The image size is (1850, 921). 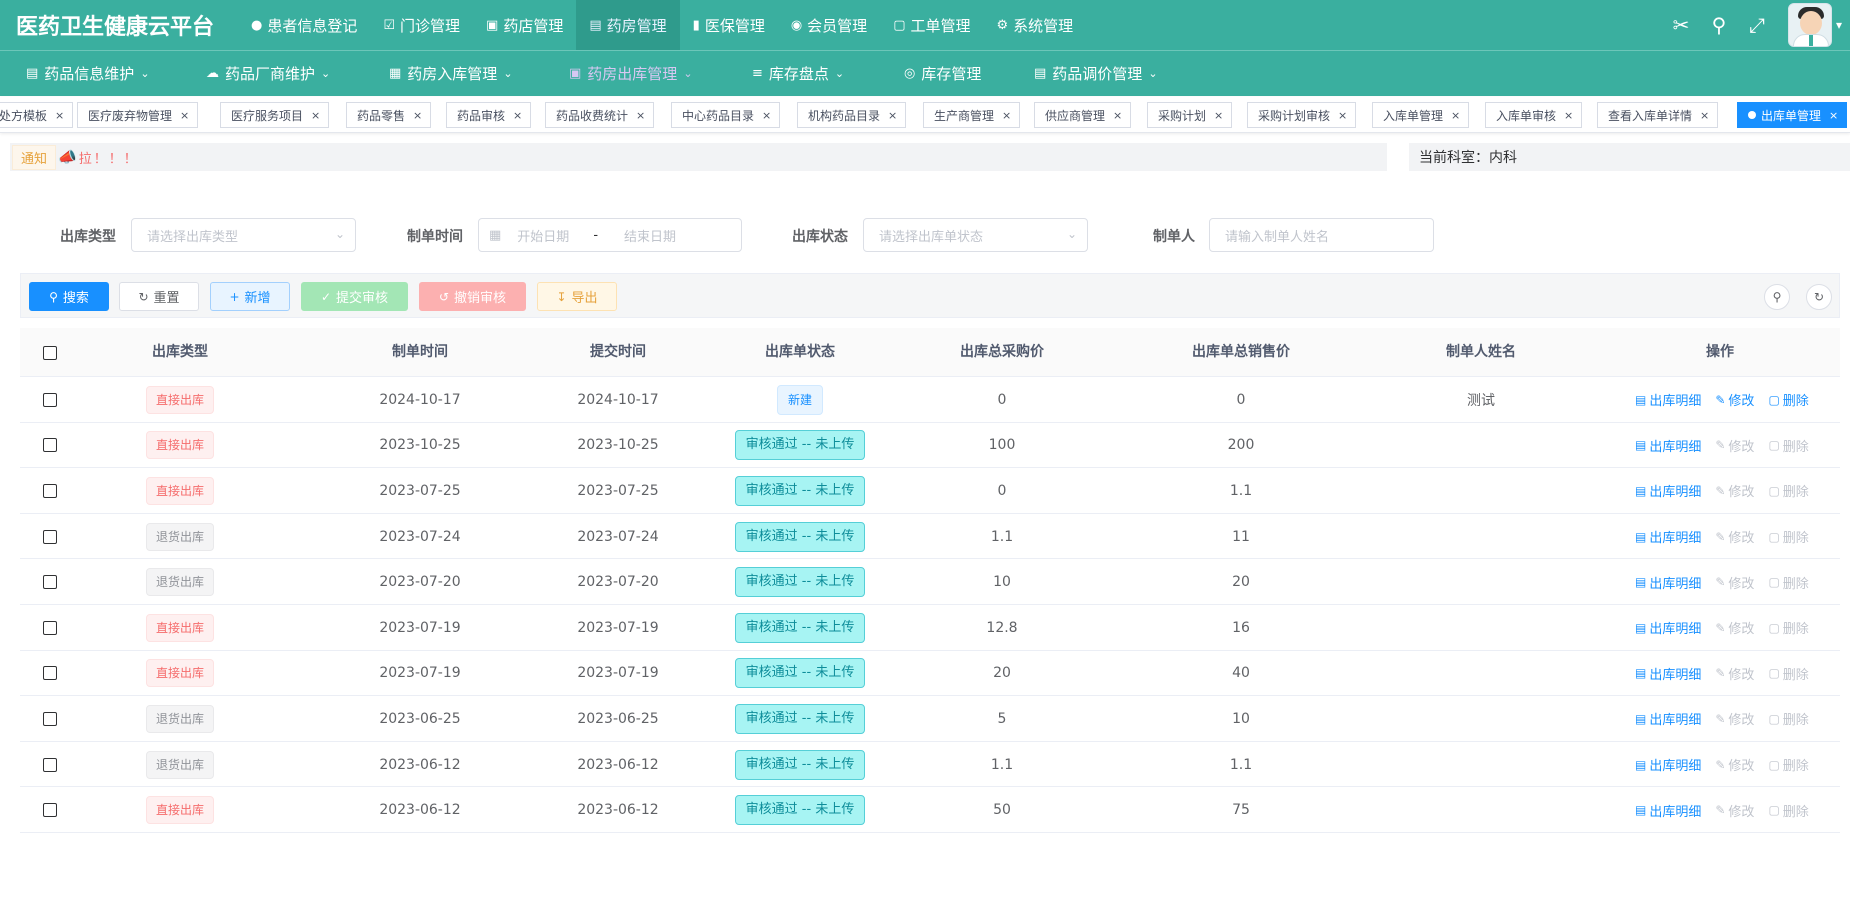 I want to click on top-nav-item-system: ⚙ 系统管理, so click(x=1035, y=25).